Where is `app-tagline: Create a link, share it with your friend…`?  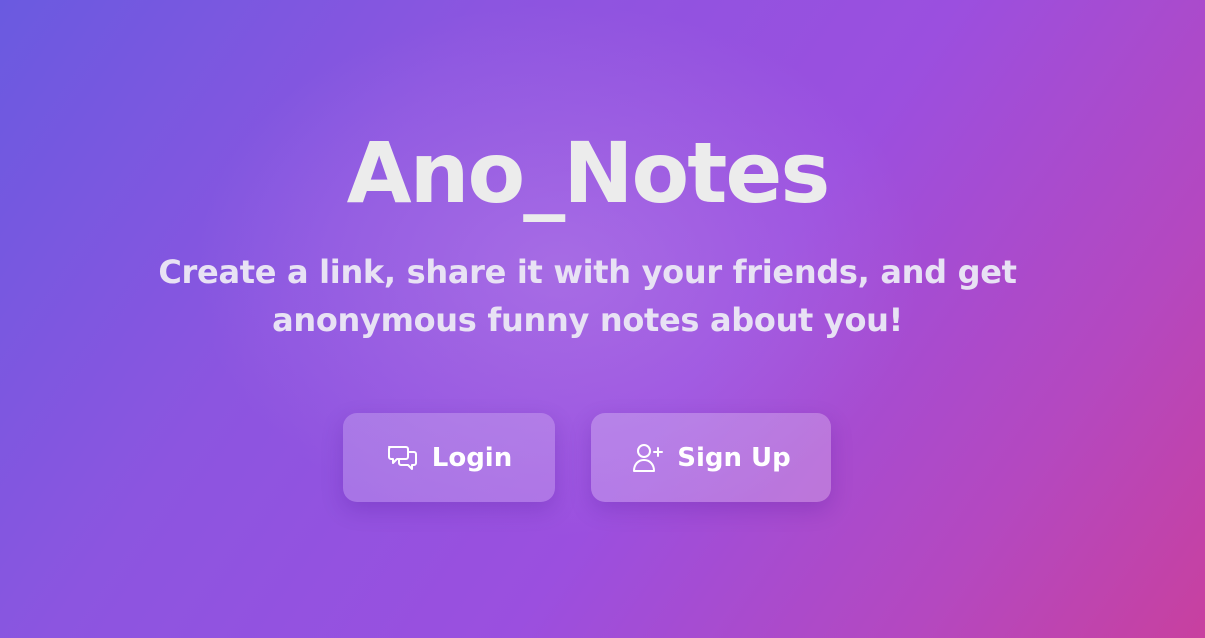 app-tagline: Create a link, share it with your friend… is located at coordinates (587, 296).